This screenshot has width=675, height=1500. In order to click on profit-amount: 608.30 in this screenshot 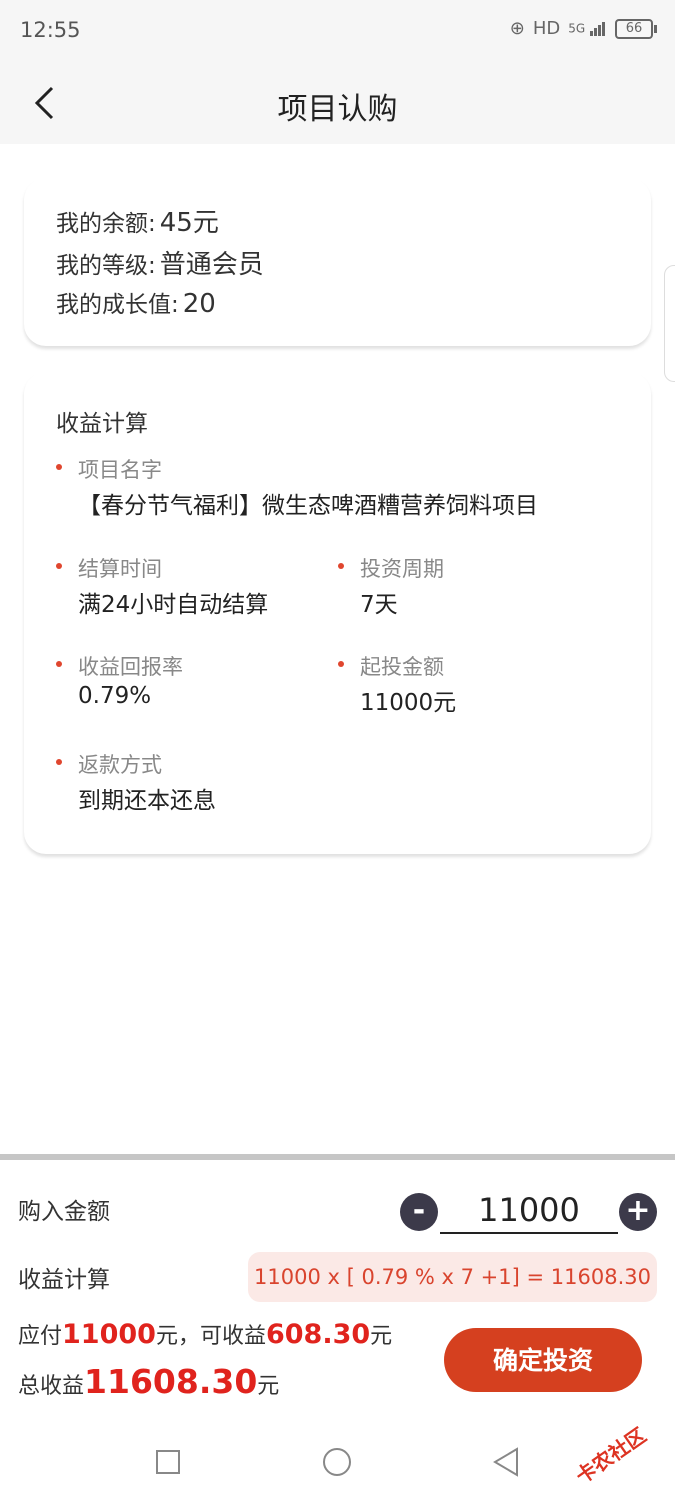, I will do `click(318, 1334)`.